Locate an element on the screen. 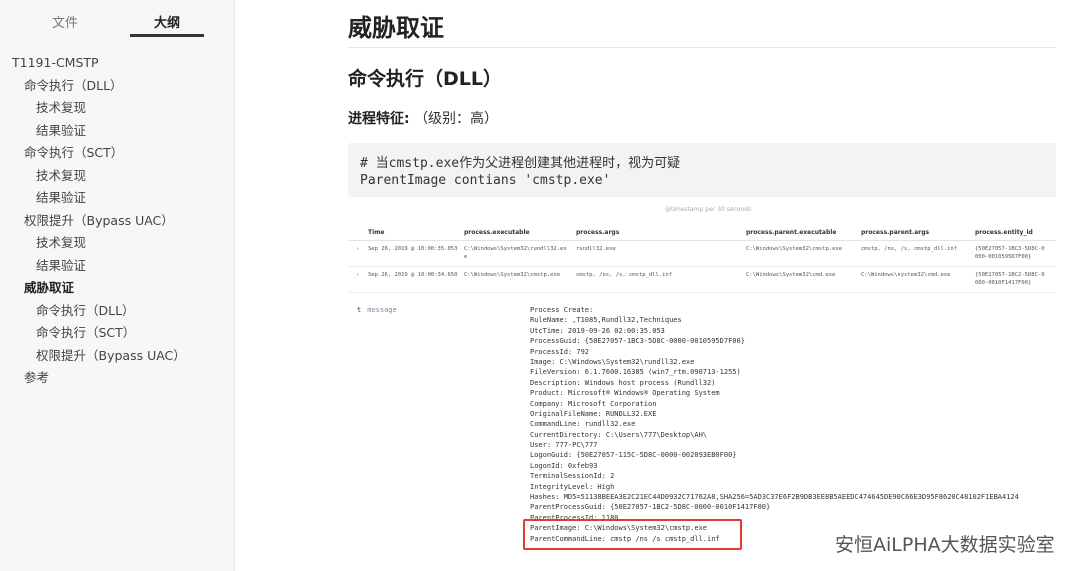 This screenshot has height=571, width=1080. tab-file: 文件 is located at coordinates (65, 21).